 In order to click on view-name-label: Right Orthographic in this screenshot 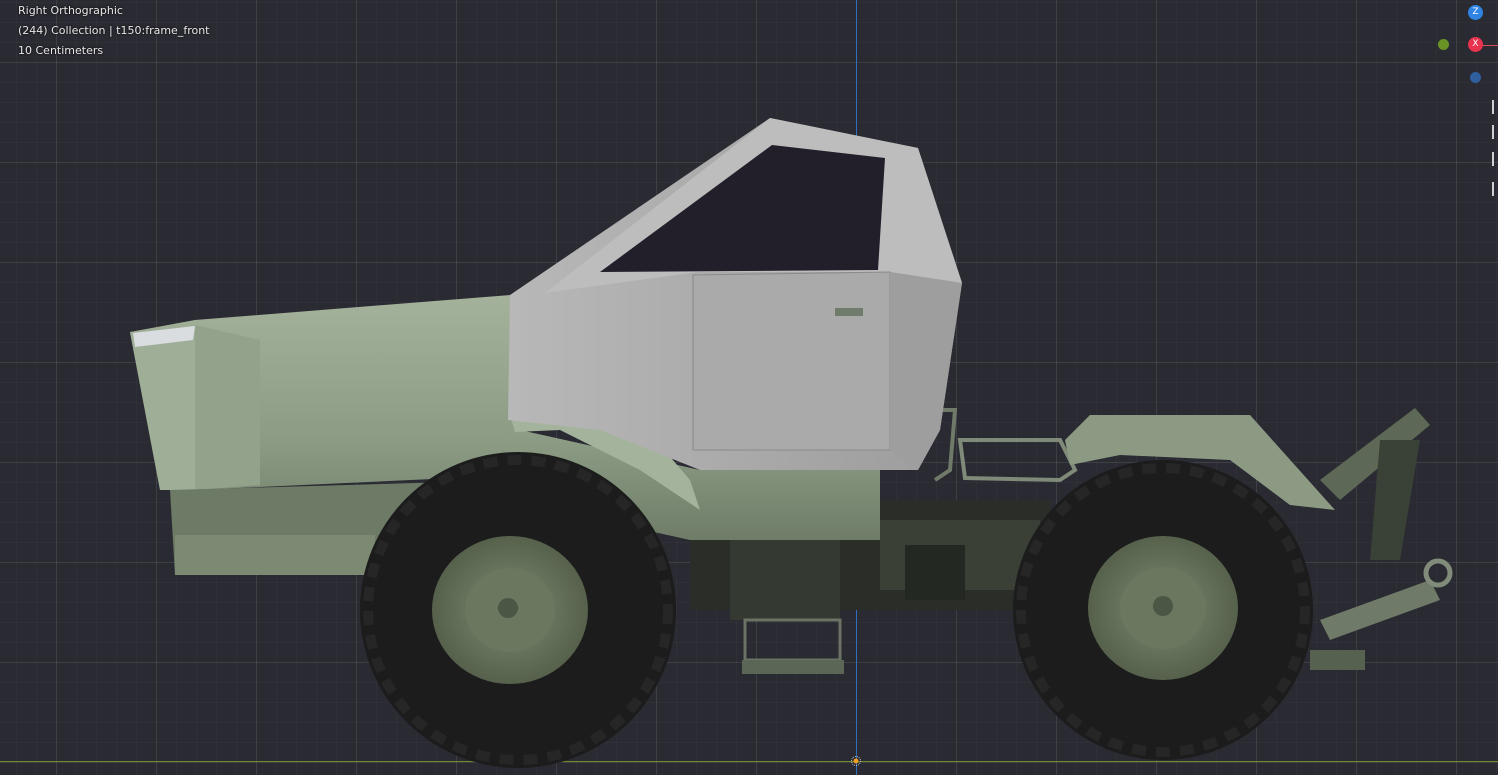, I will do `click(70, 10)`.